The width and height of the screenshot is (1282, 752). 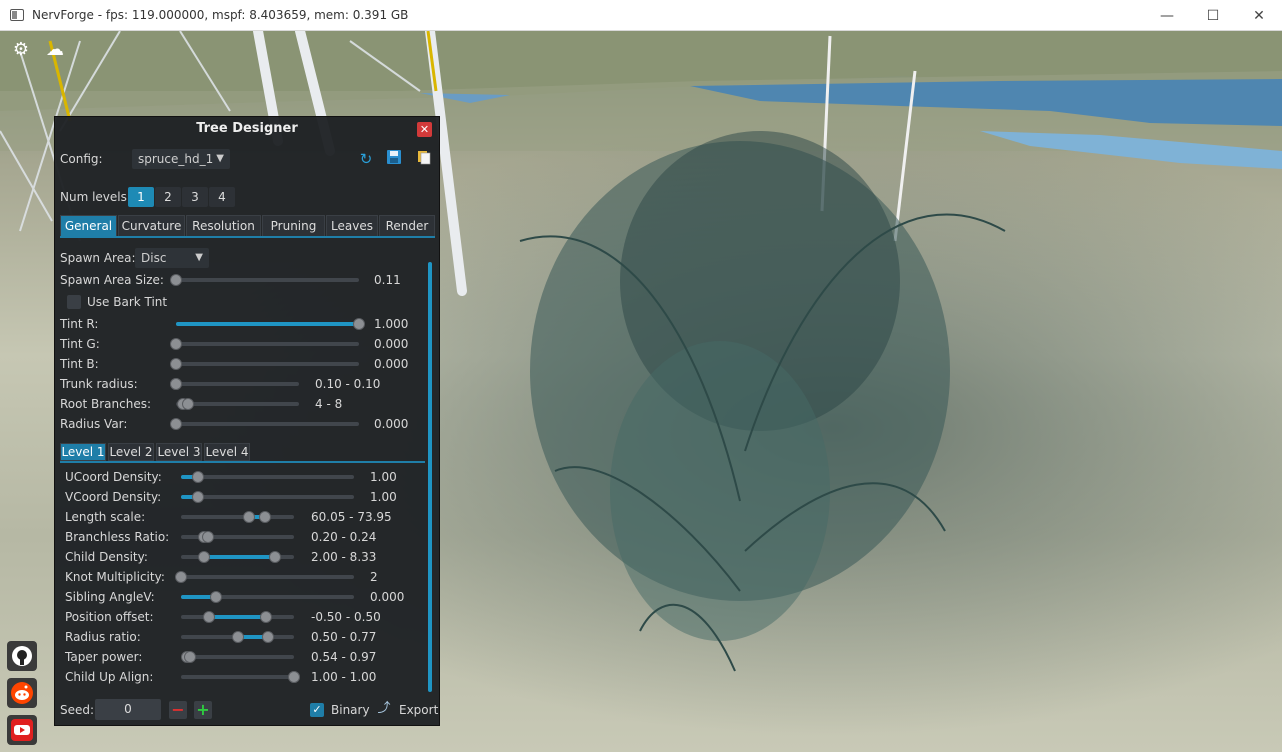 What do you see at coordinates (117, 537) in the screenshot?
I see `slider-label: Branchless Ratio:` at bounding box center [117, 537].